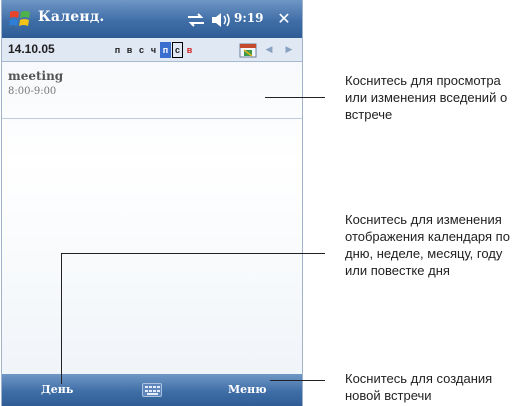 The height and width of the screenshot is (406, 529). I want to click on callout-line: Коснитесь для просмотра, so click(423, 80).